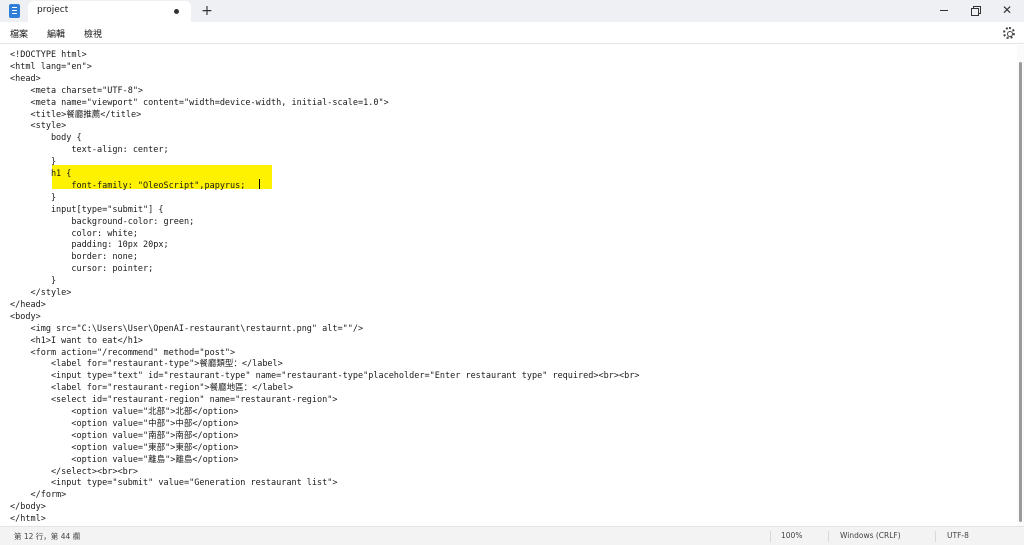 The width and height of the screenshot is (1024, 545). Describe the element at coordinates (512, 33) in the screenshot. I see `menu-bar: 檔案 編輯 檢視` at that location.